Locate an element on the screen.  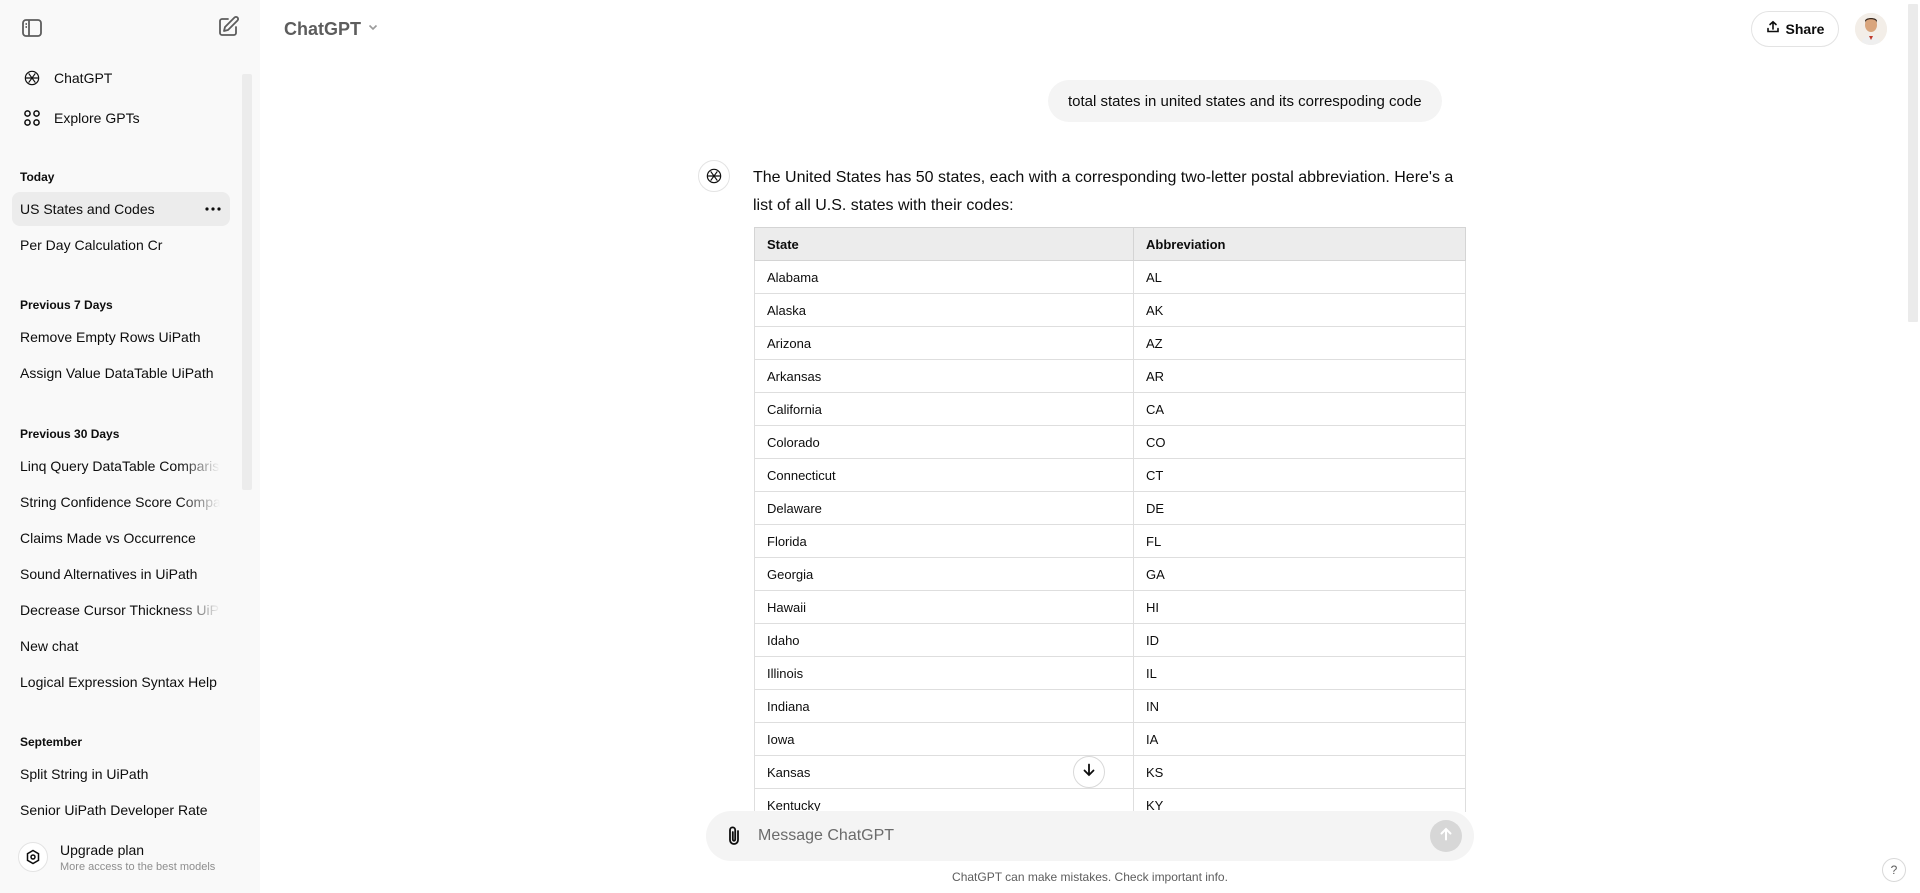
section-title-previous-7-days: Previous 7 Days is located at coordinates (66, 305).